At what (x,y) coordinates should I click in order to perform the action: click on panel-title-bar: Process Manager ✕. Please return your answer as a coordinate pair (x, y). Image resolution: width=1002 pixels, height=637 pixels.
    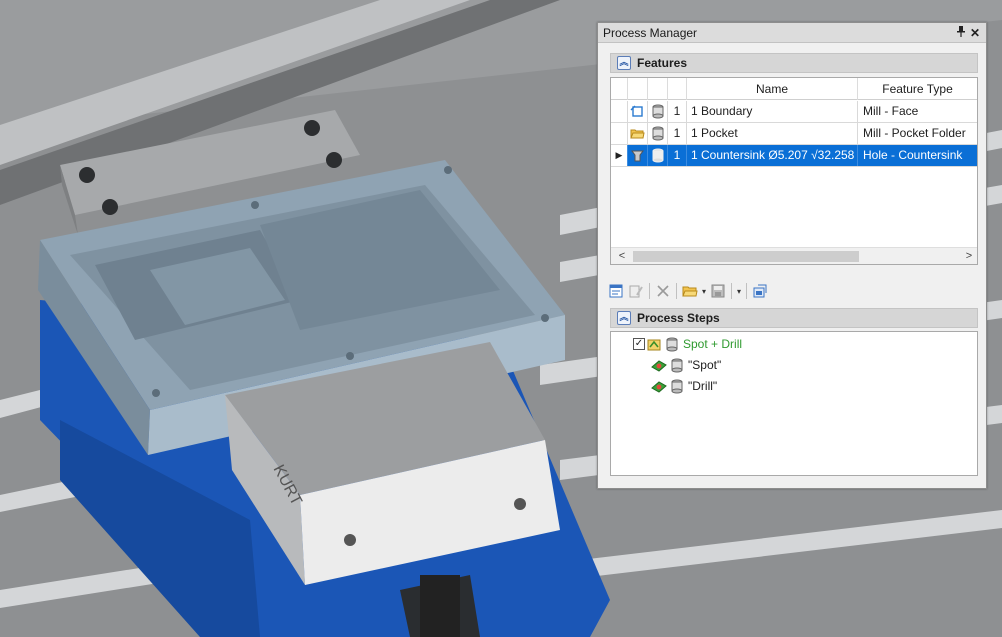
    Looking at the image, I should click on (792, 33).